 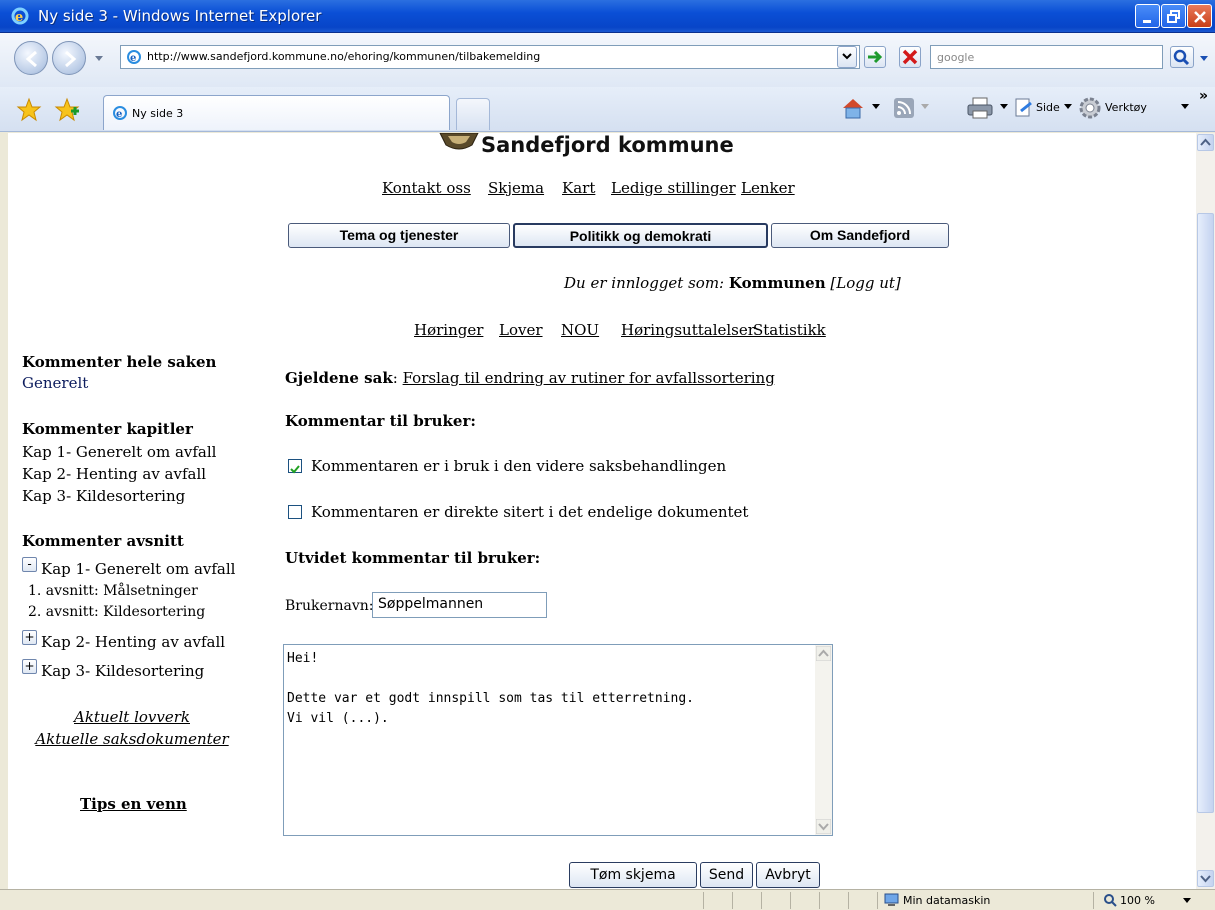 What do you see at coordinates (99, 59) in the screenshot?
I see `history-dropdown-icon` at bounding box center [99, 59].